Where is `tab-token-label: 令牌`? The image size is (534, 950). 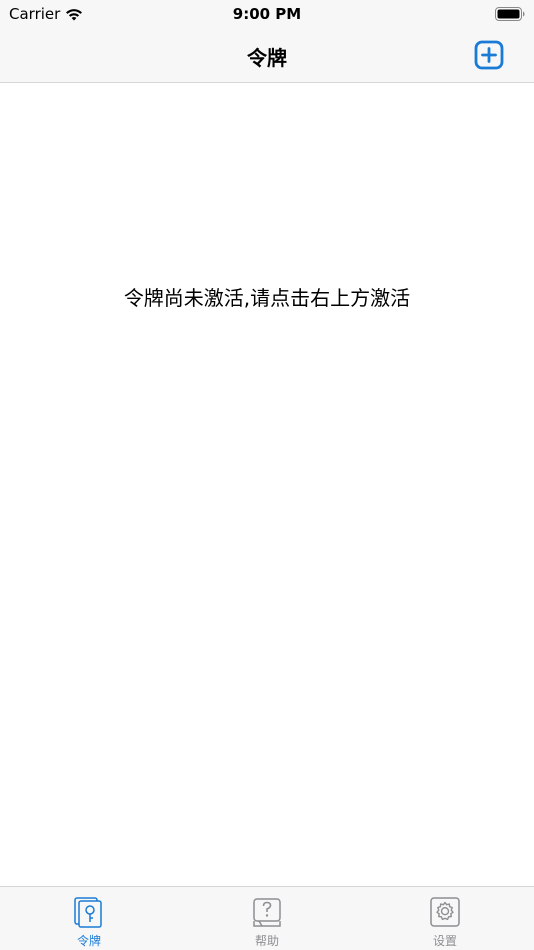
tab-token-label: 令牌 is located at coordinates (88, 941).